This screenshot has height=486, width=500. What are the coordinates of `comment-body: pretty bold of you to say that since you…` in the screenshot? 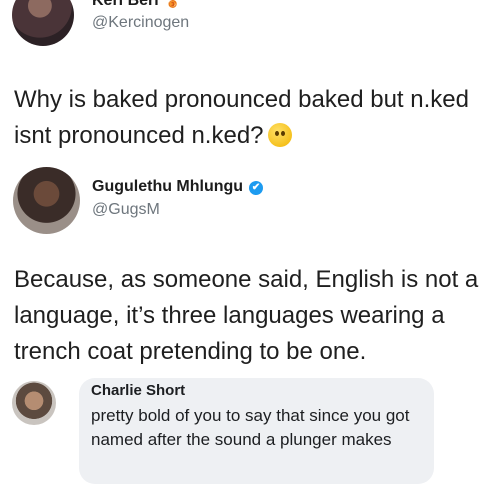 It's located at (250, 427).